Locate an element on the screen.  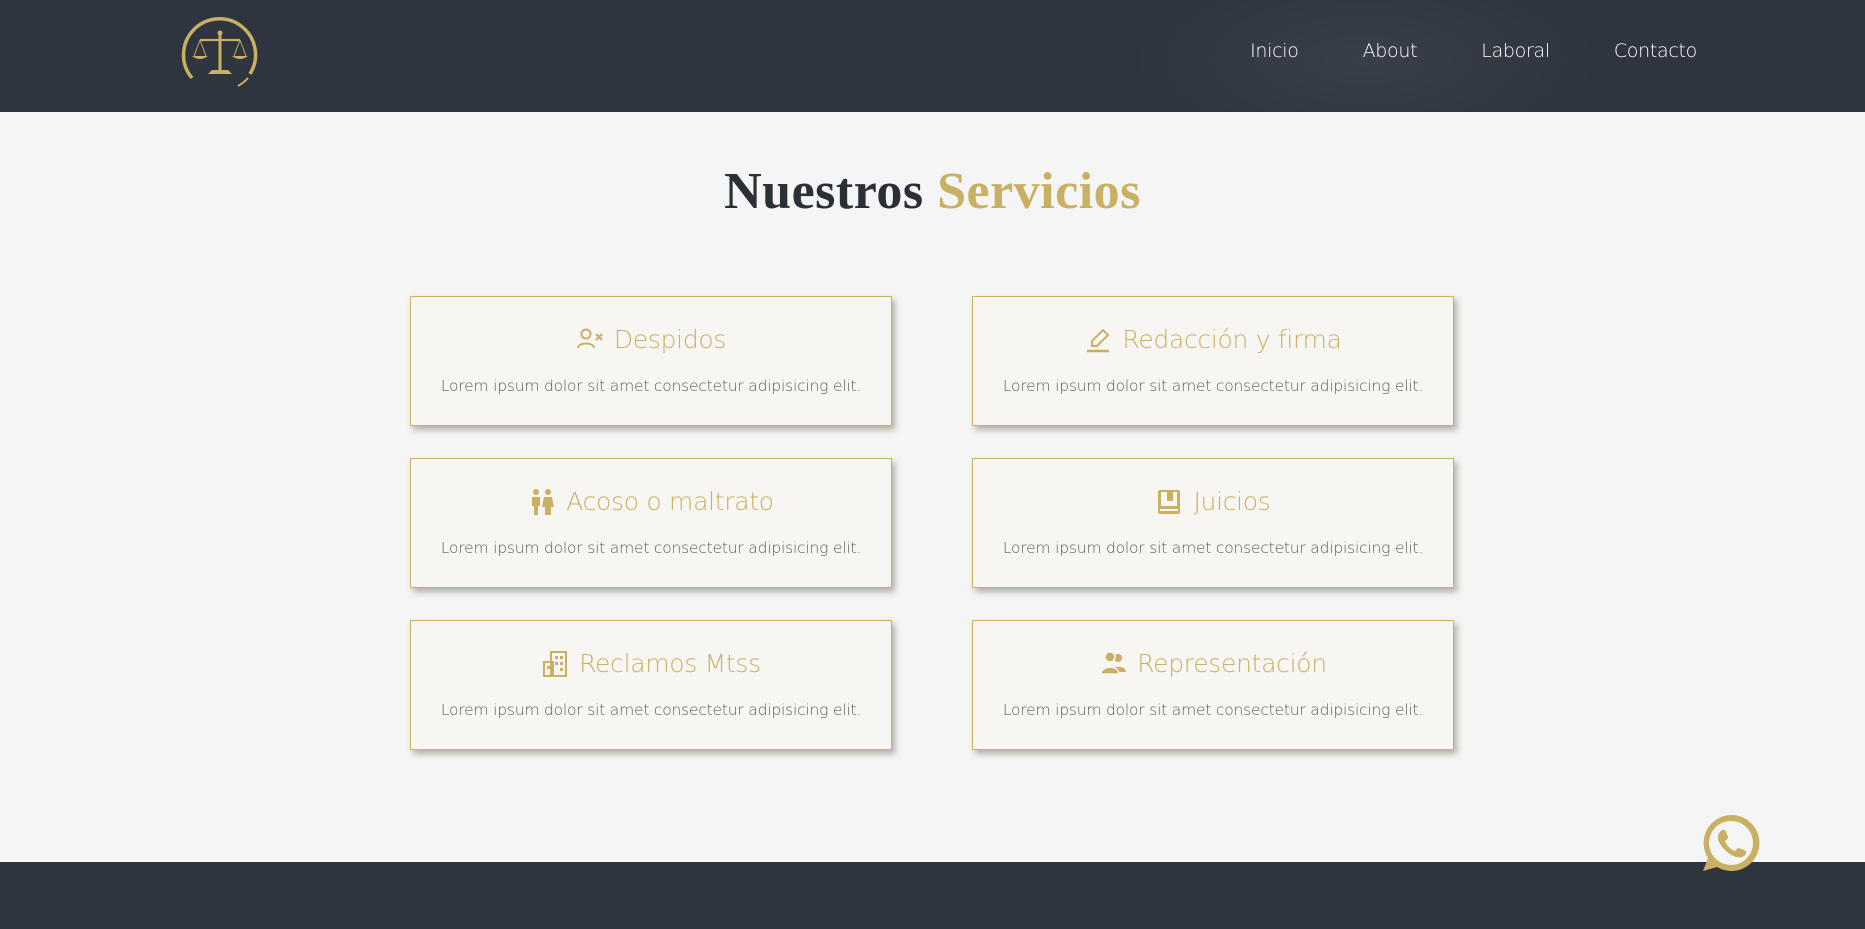
service-card-header: Juicios is located at coordinates (1213, 501).